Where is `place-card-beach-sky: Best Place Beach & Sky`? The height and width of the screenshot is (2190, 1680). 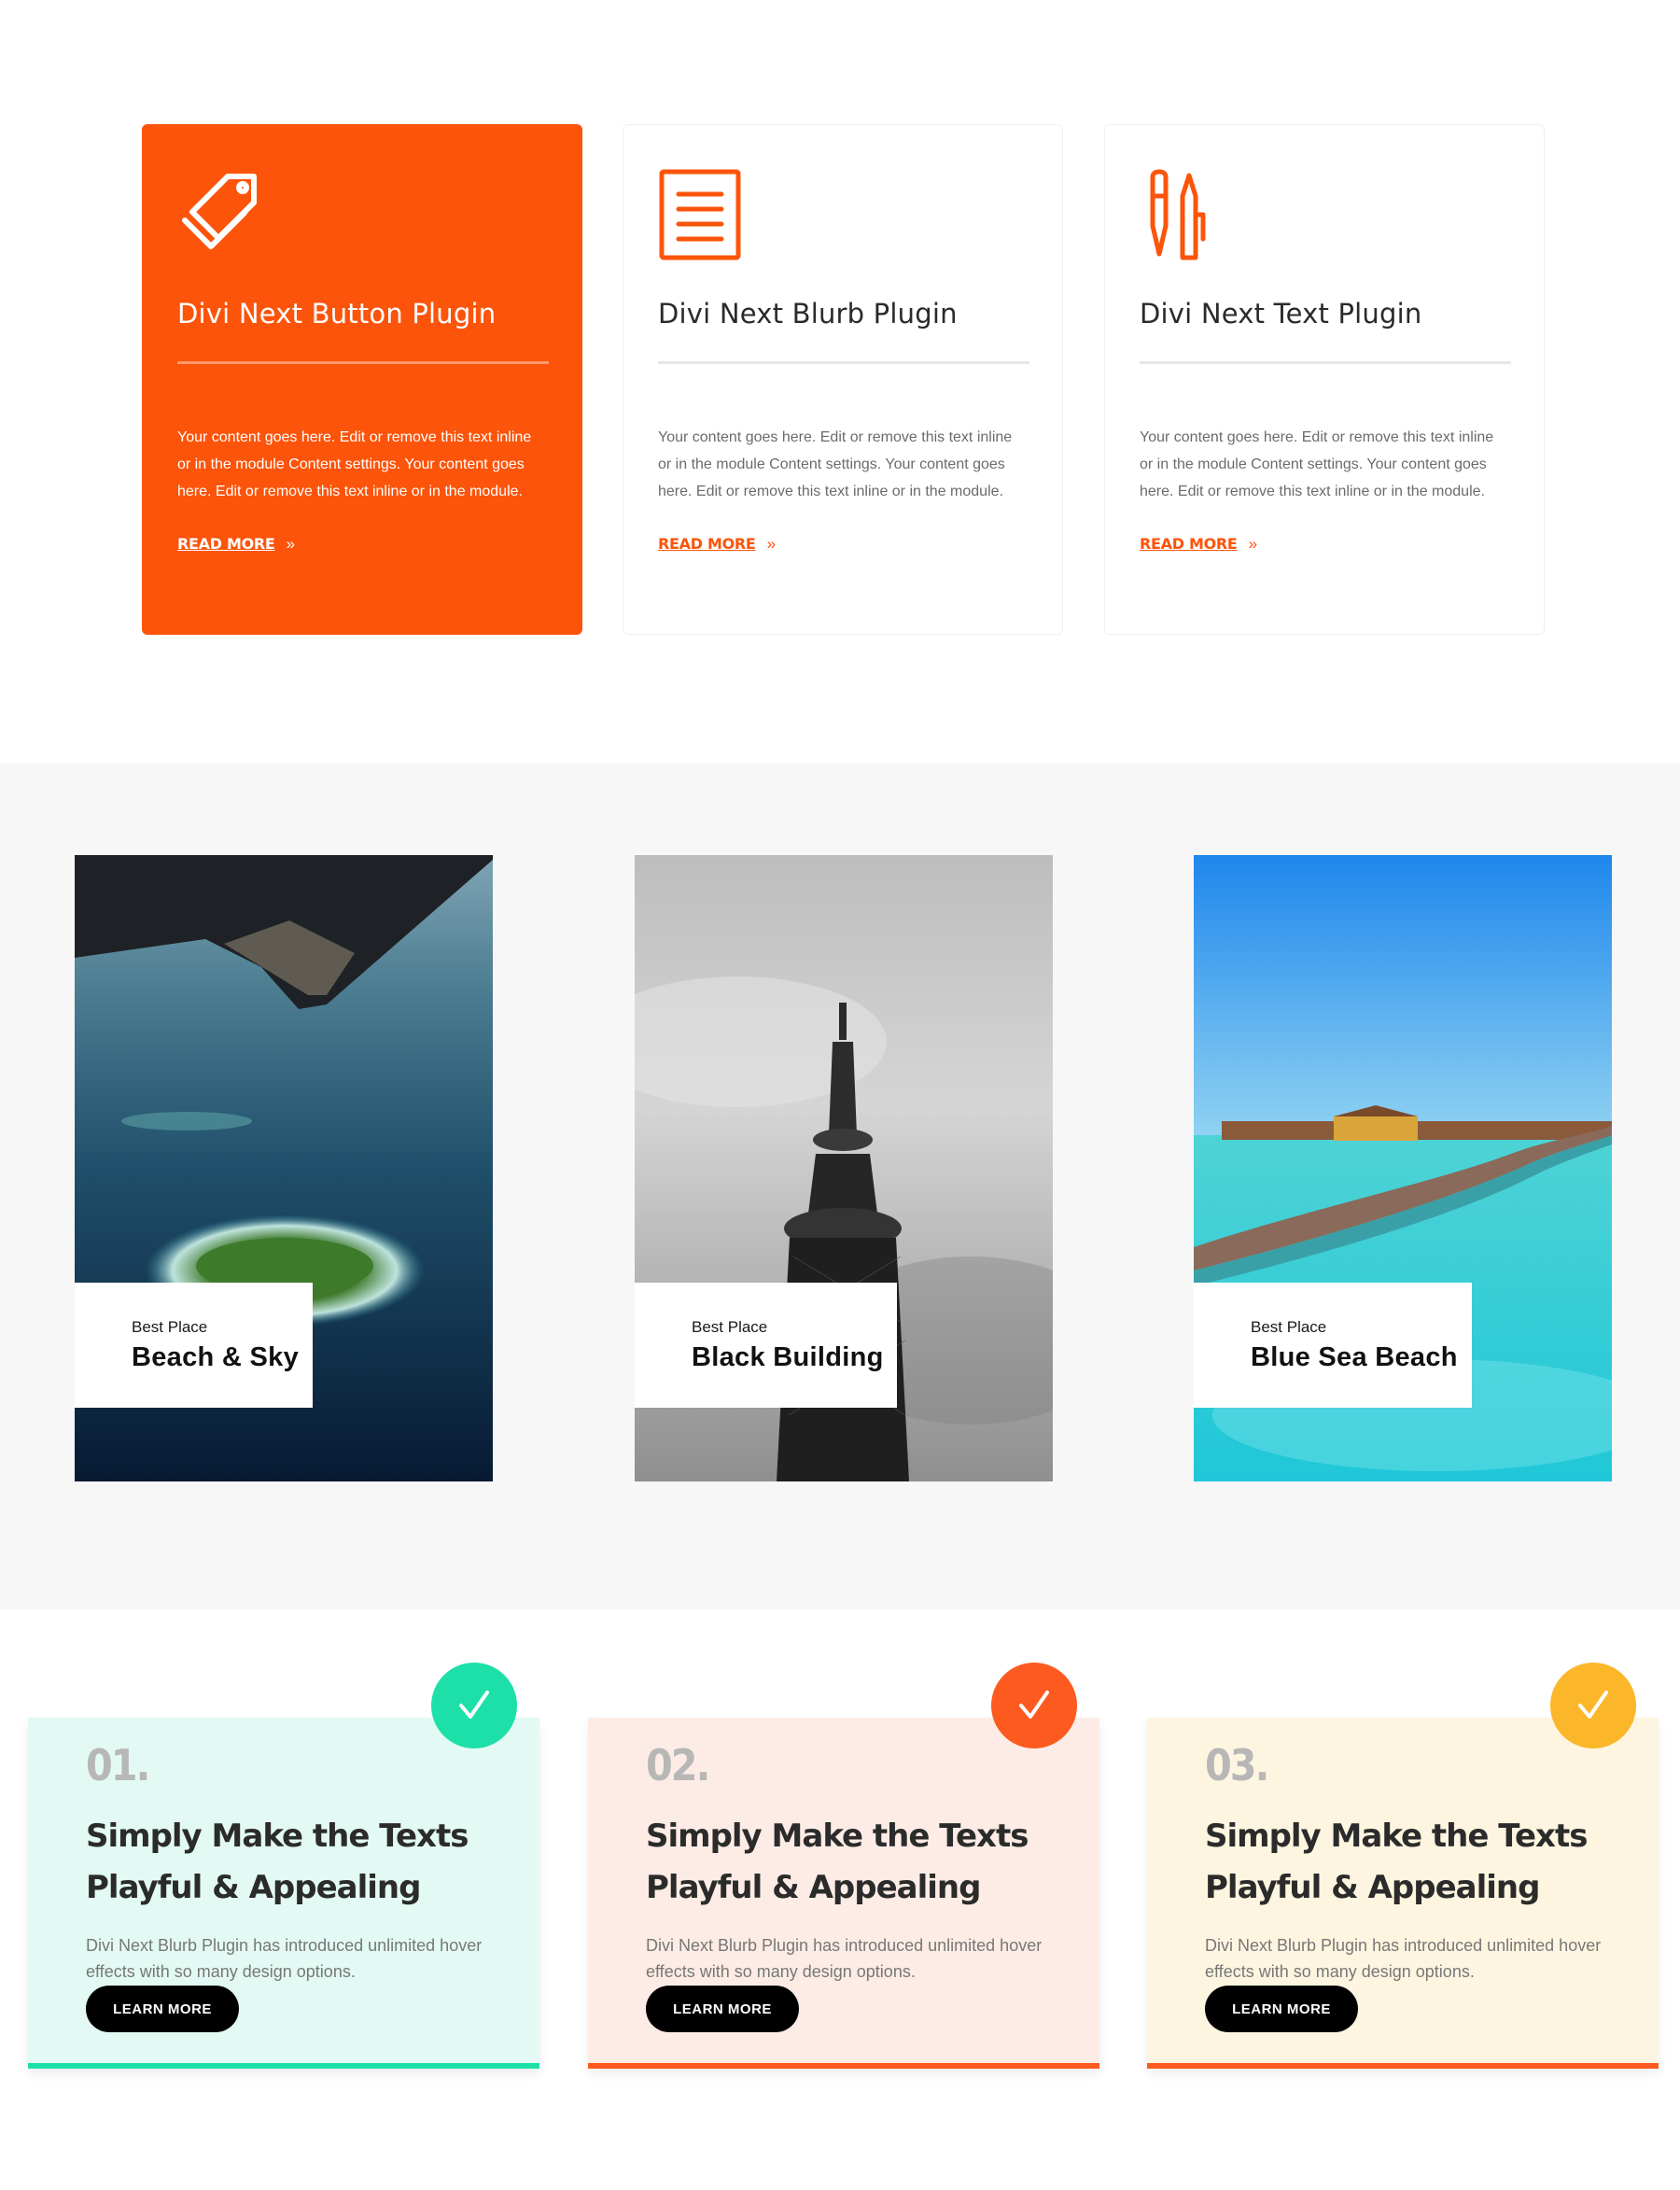 place-card-beach-sky: Best Place Beach & Sky is located at coordinates (284, 1168).